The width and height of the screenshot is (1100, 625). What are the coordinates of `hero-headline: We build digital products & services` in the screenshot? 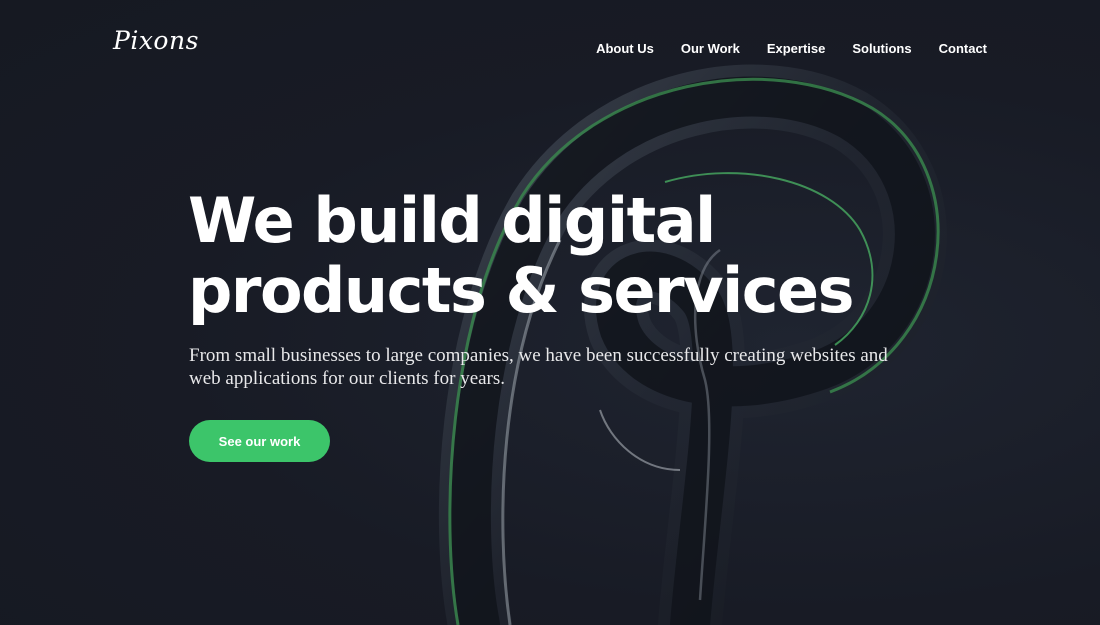 It's located at (548, 256).